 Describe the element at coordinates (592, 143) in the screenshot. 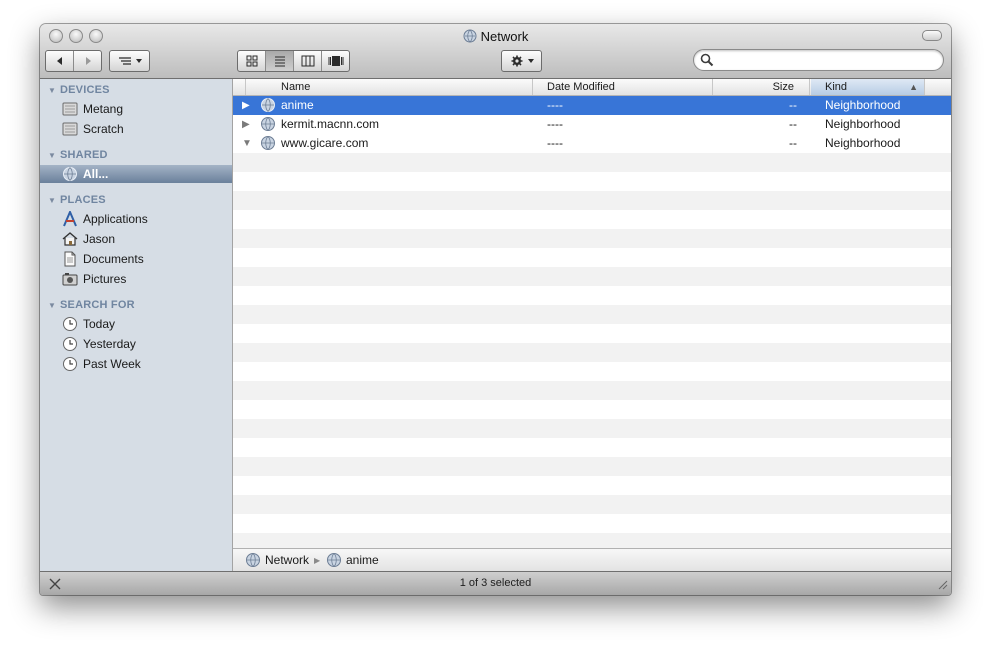

I see `list-row-gicare: ▼ www.gicare.com ---- -- Neighborhood` at that location.